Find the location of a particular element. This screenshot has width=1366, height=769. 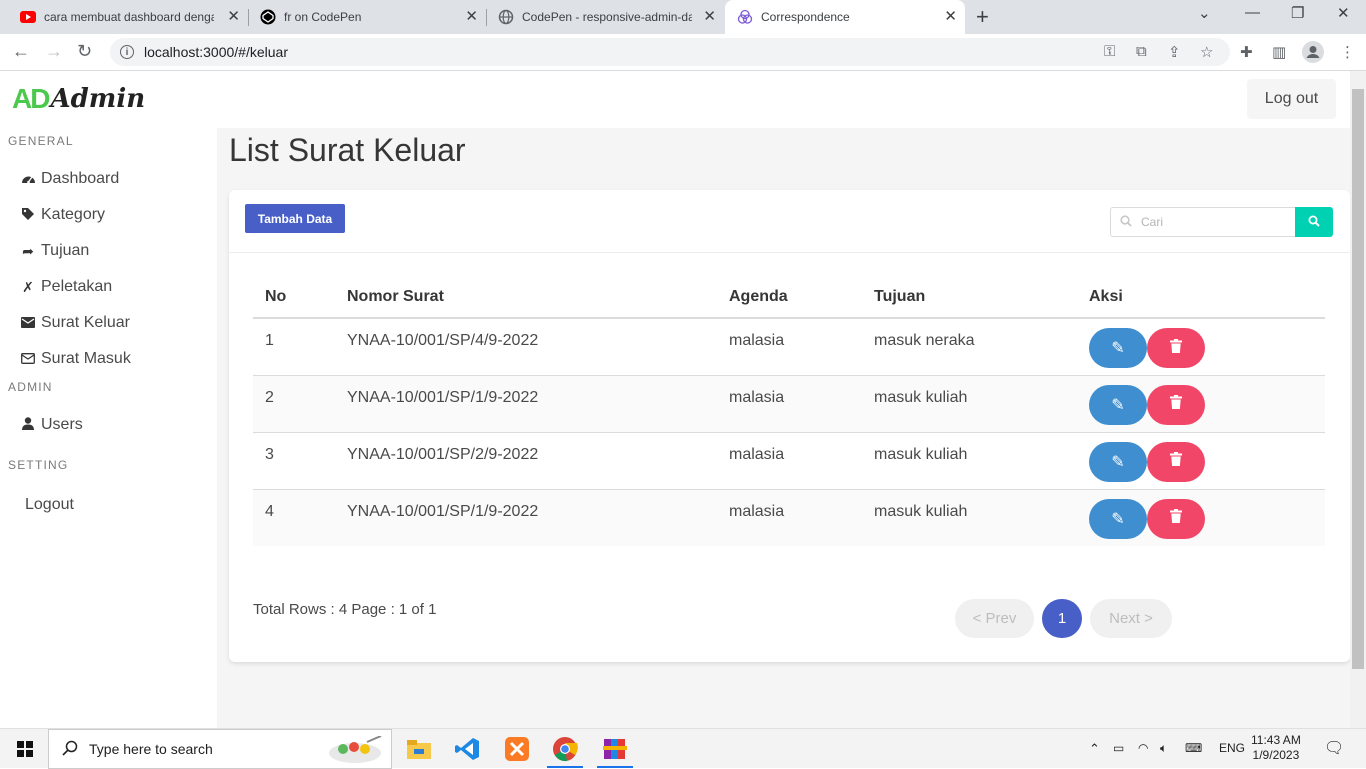

browser-tab: CodePen - responsive-admin-das ✕ is located at coordinates (605, 17).